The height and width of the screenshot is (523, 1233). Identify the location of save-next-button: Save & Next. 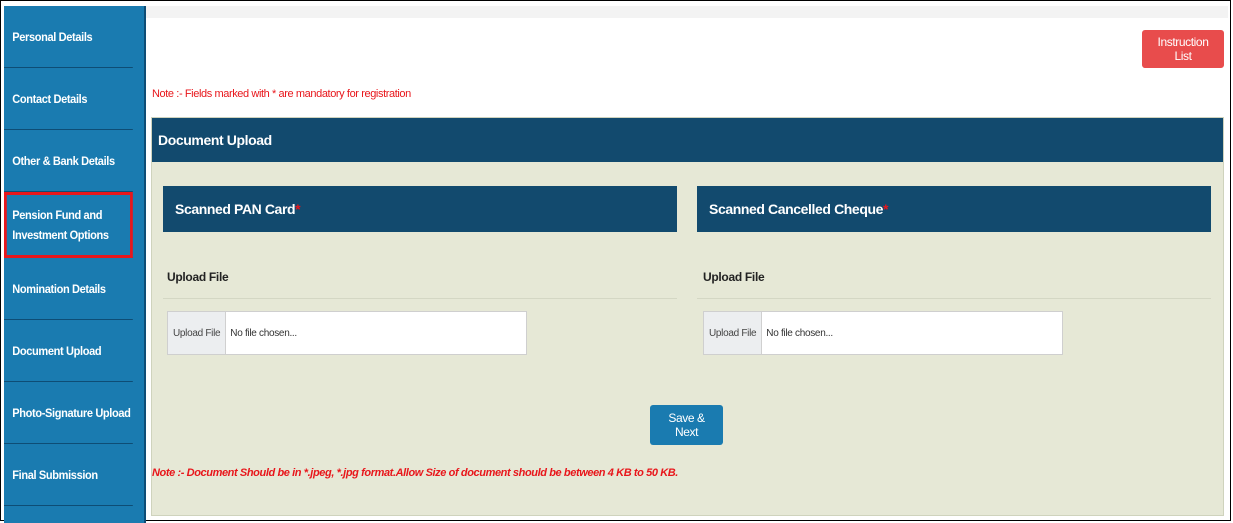
(686, 425).